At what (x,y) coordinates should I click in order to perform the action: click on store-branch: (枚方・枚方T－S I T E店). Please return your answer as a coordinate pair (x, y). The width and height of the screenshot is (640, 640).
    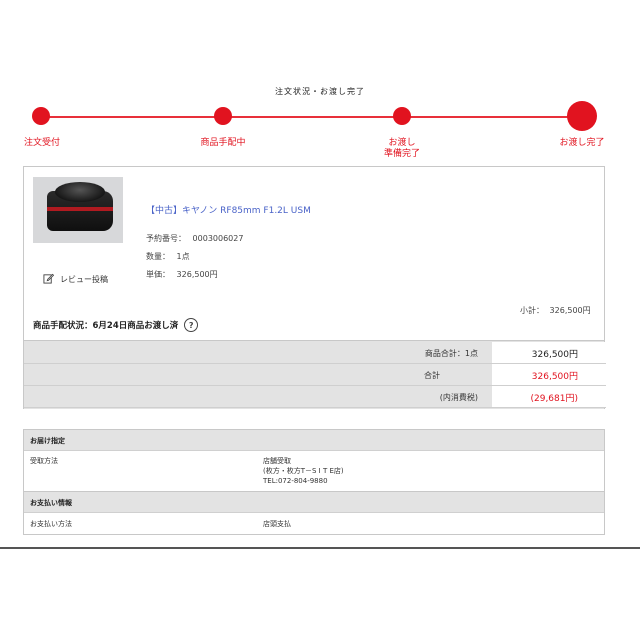
    Looking at the image, I should click on (303, 471).